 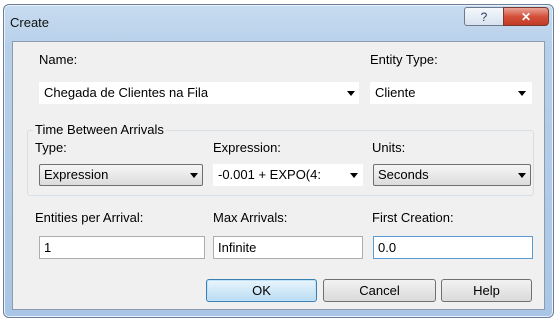 I want to click on close-button: ✕, so click(x=526, y=16).